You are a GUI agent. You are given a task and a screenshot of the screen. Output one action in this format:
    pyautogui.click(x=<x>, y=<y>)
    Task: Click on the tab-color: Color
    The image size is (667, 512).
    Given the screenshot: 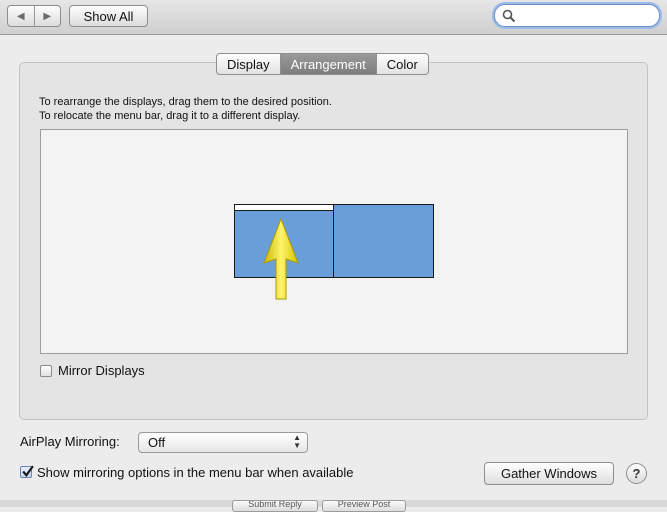 What is the action you would take?
    pyautogui.click(x=402, y=64)
    